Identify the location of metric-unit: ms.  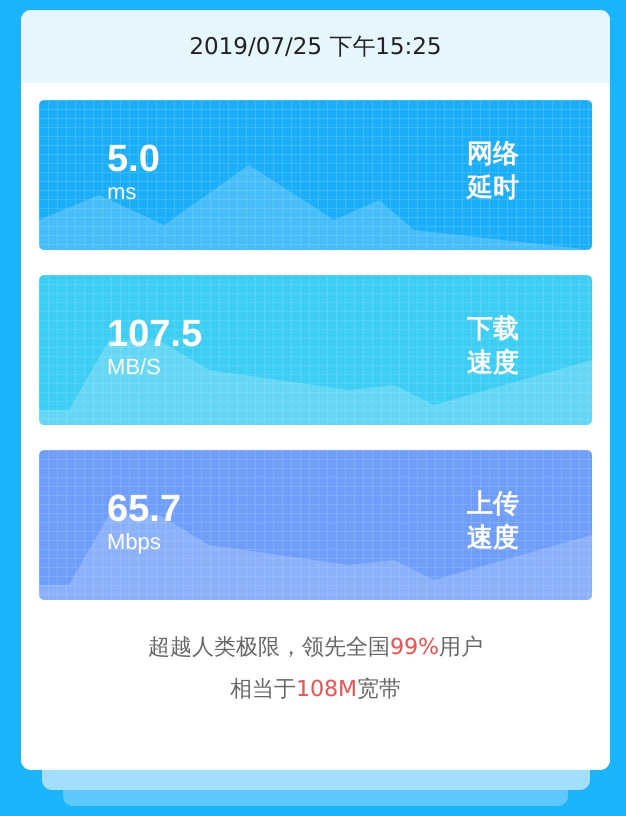
(122, 192).